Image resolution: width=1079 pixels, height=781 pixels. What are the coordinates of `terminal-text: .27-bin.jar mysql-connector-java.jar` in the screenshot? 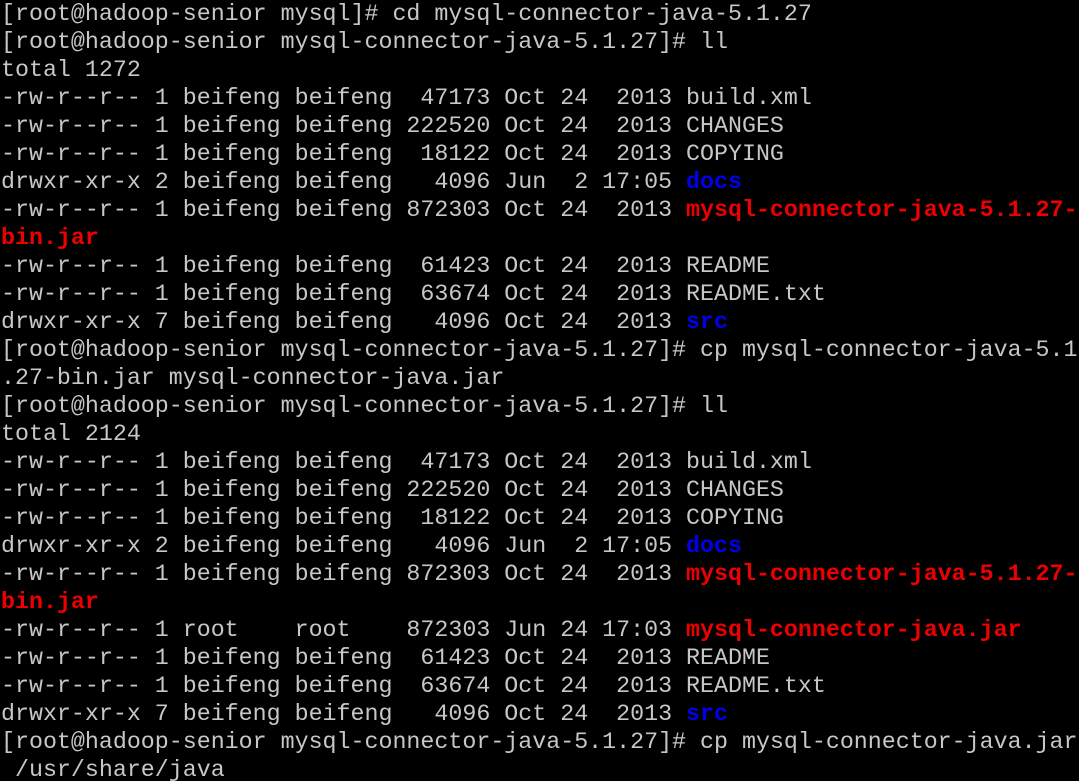 It's located at (253, 378).